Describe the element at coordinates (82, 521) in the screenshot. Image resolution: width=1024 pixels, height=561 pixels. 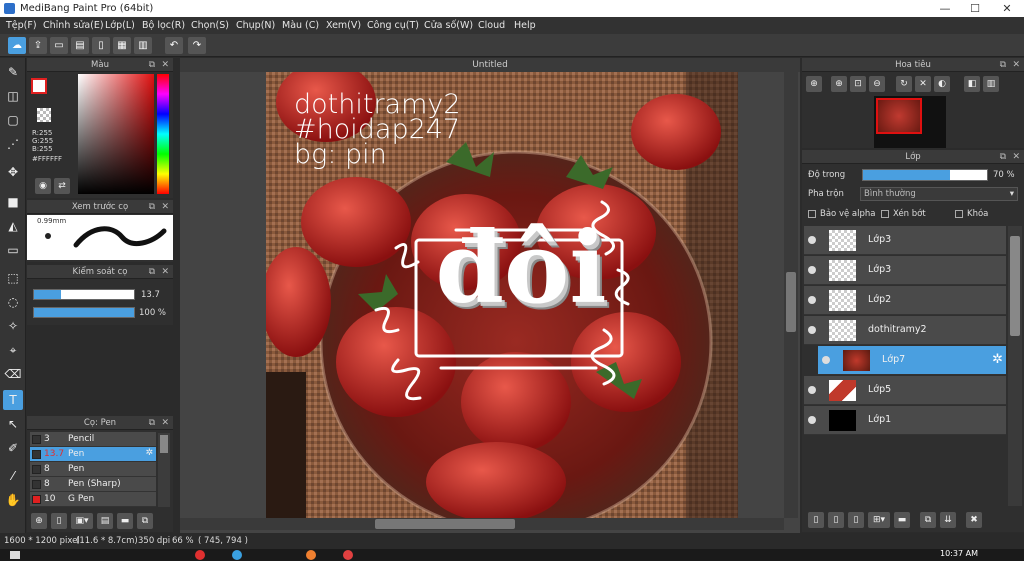
I see `brush-settings-icon: ▣▾` at that location.